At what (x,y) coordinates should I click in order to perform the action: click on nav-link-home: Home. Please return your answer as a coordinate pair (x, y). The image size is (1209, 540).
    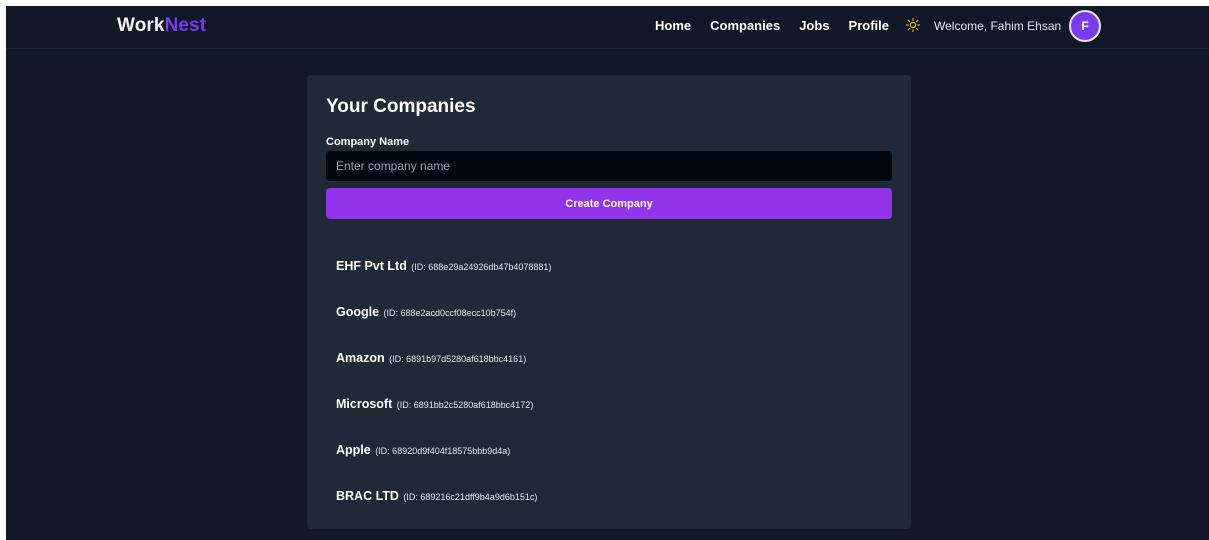
    Looking at the image, I should click on (673, 25).